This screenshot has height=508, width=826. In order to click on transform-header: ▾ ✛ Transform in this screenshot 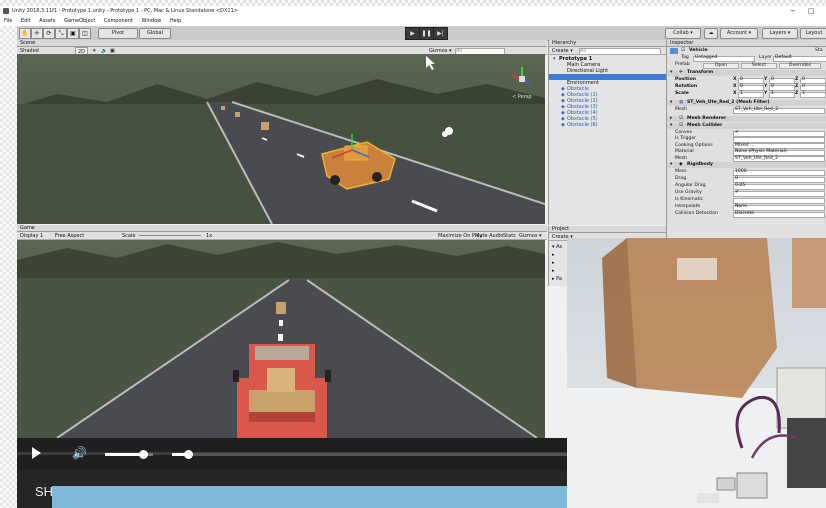, I will do `click(746, 73)`.